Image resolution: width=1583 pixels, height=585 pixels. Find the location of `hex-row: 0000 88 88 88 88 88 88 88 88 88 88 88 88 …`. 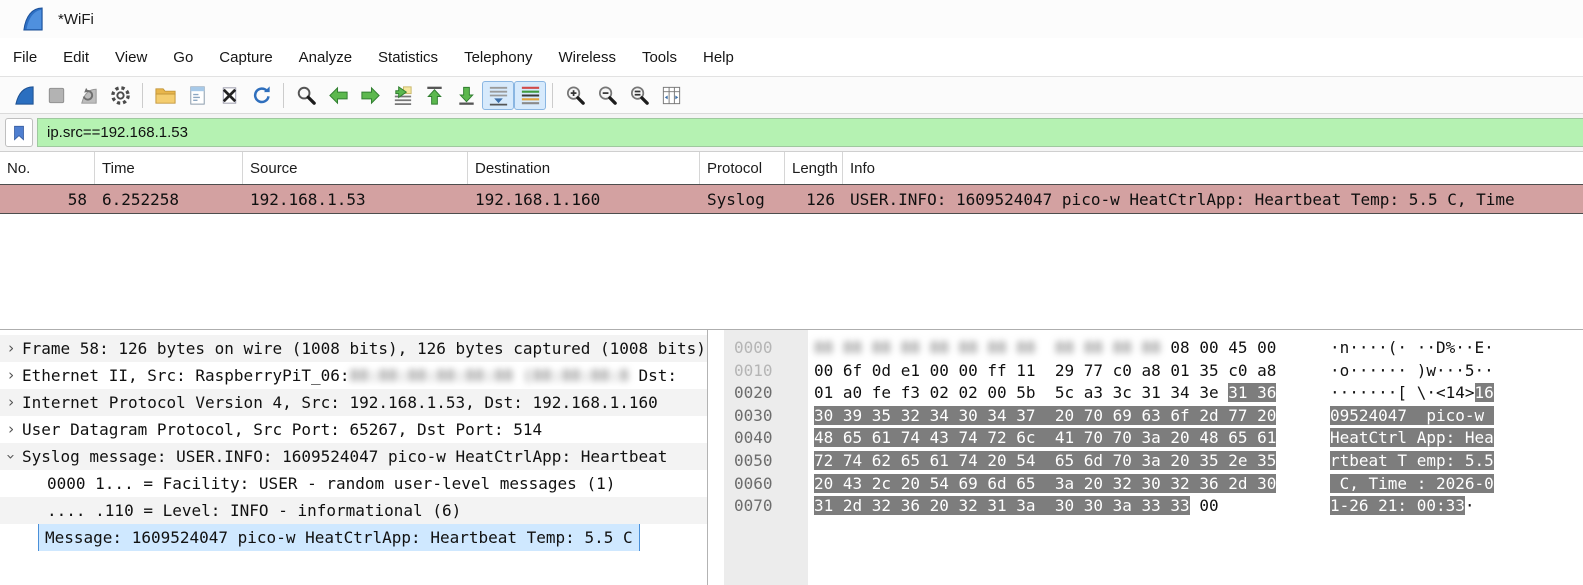

hex-row: 0000 88 88 88 88 88 88 88 88 88 88 88 88 … is located at coordinates (1145, 348).